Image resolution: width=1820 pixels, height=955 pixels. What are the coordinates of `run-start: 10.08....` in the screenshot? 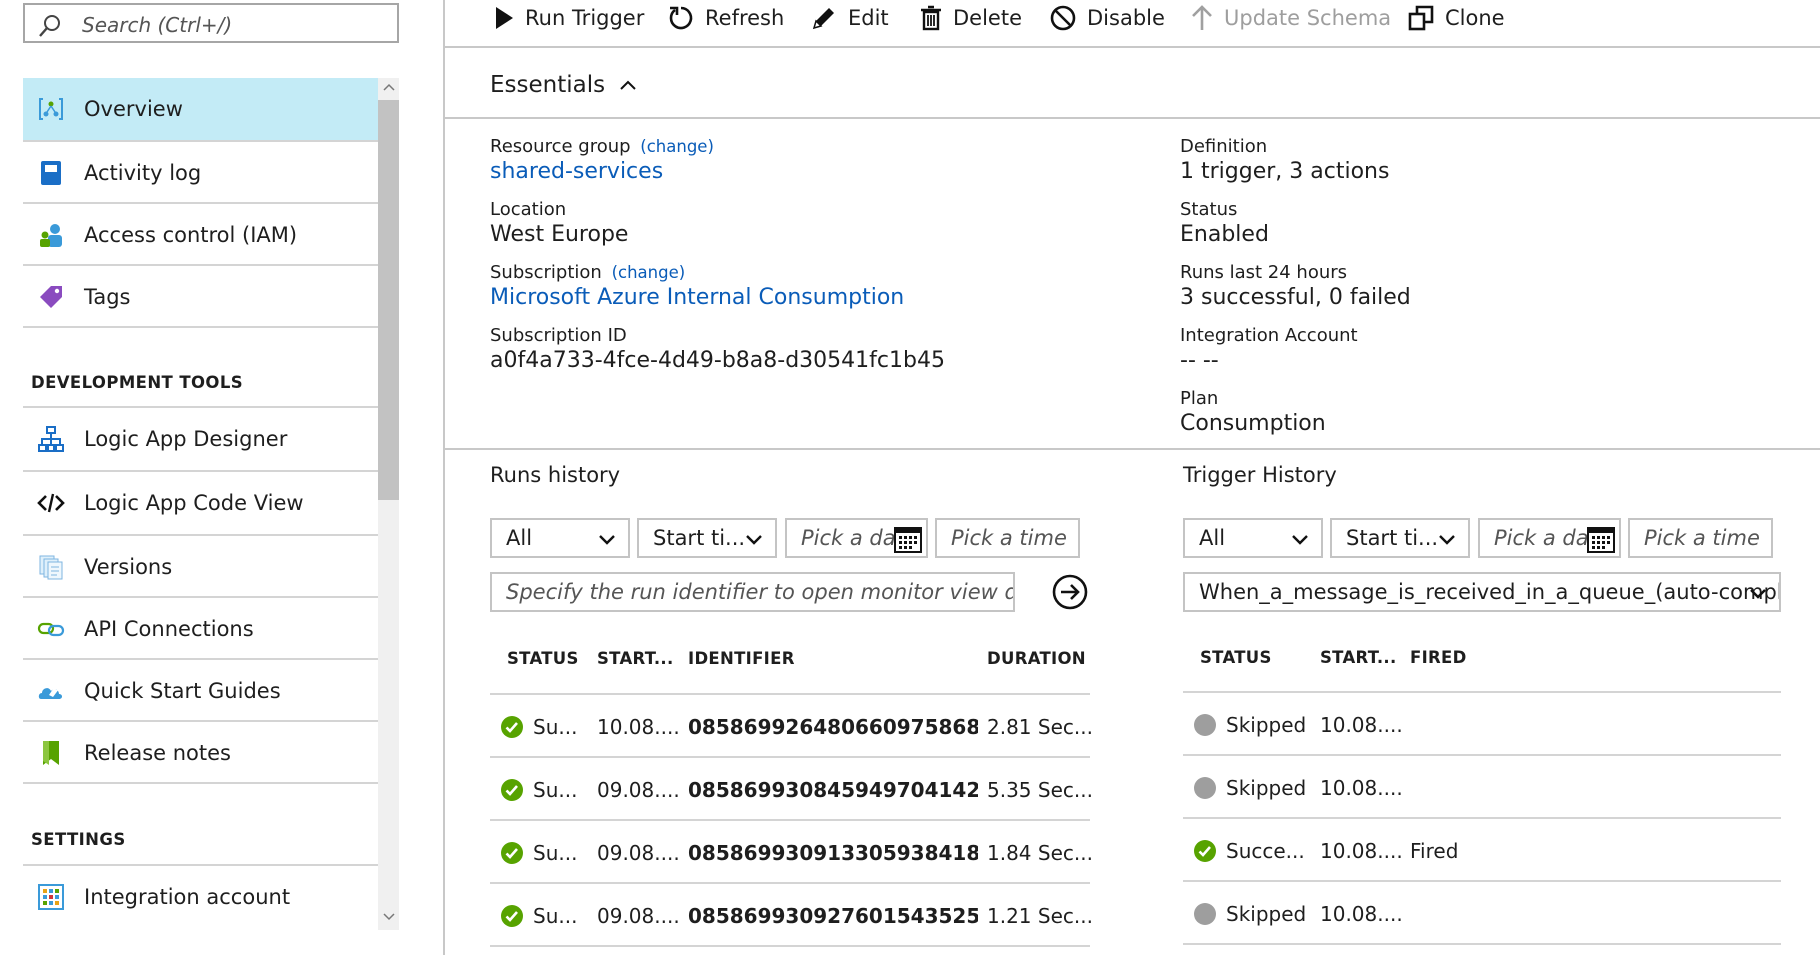 It's located at (638, 727).